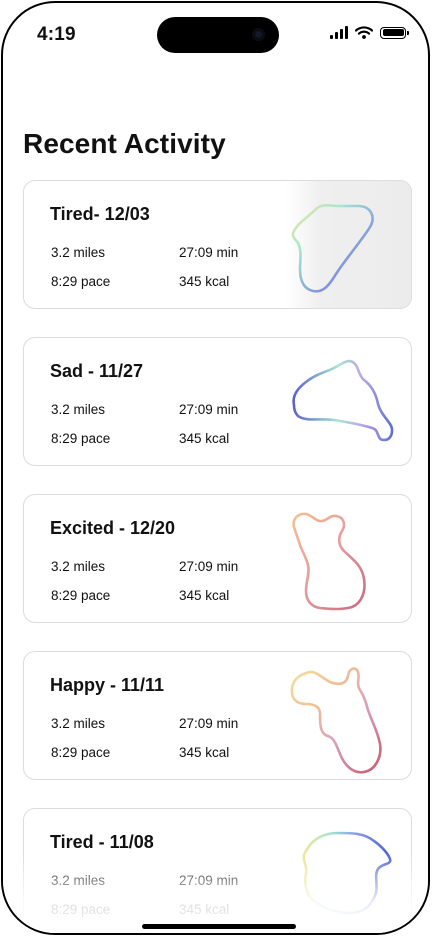  I want to click on page-title: Recent Activity, so click(124, 143).